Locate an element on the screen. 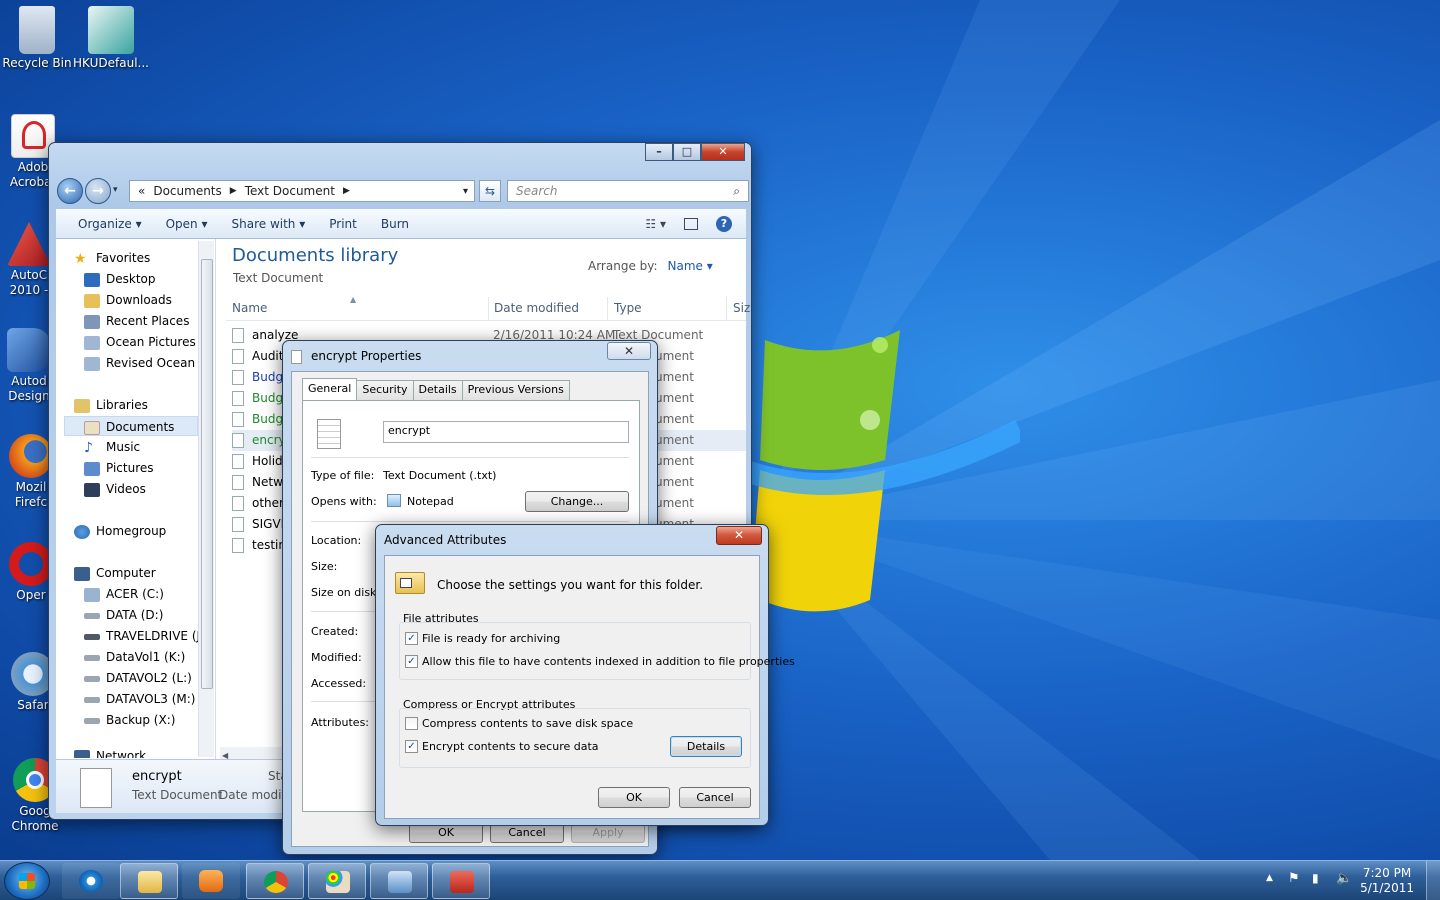 Image resolution: width=1440 pixels, height=900 pixels. arrange-by-dropdown: Name ▾ is located at coordinates (690, 266).